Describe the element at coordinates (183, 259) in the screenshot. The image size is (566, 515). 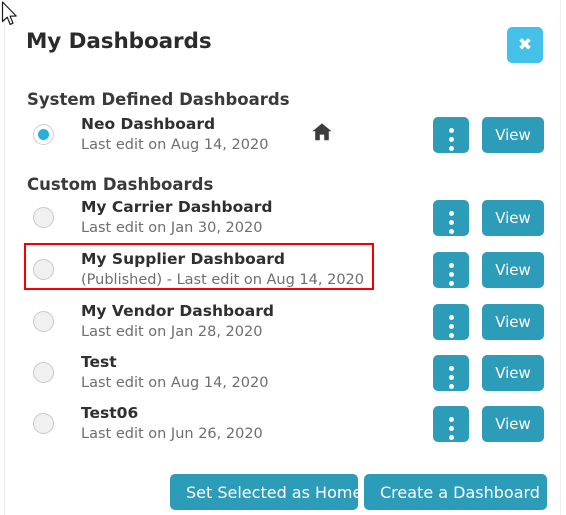
I see `dashboard-name: My Supplier Dashboard` at that location.